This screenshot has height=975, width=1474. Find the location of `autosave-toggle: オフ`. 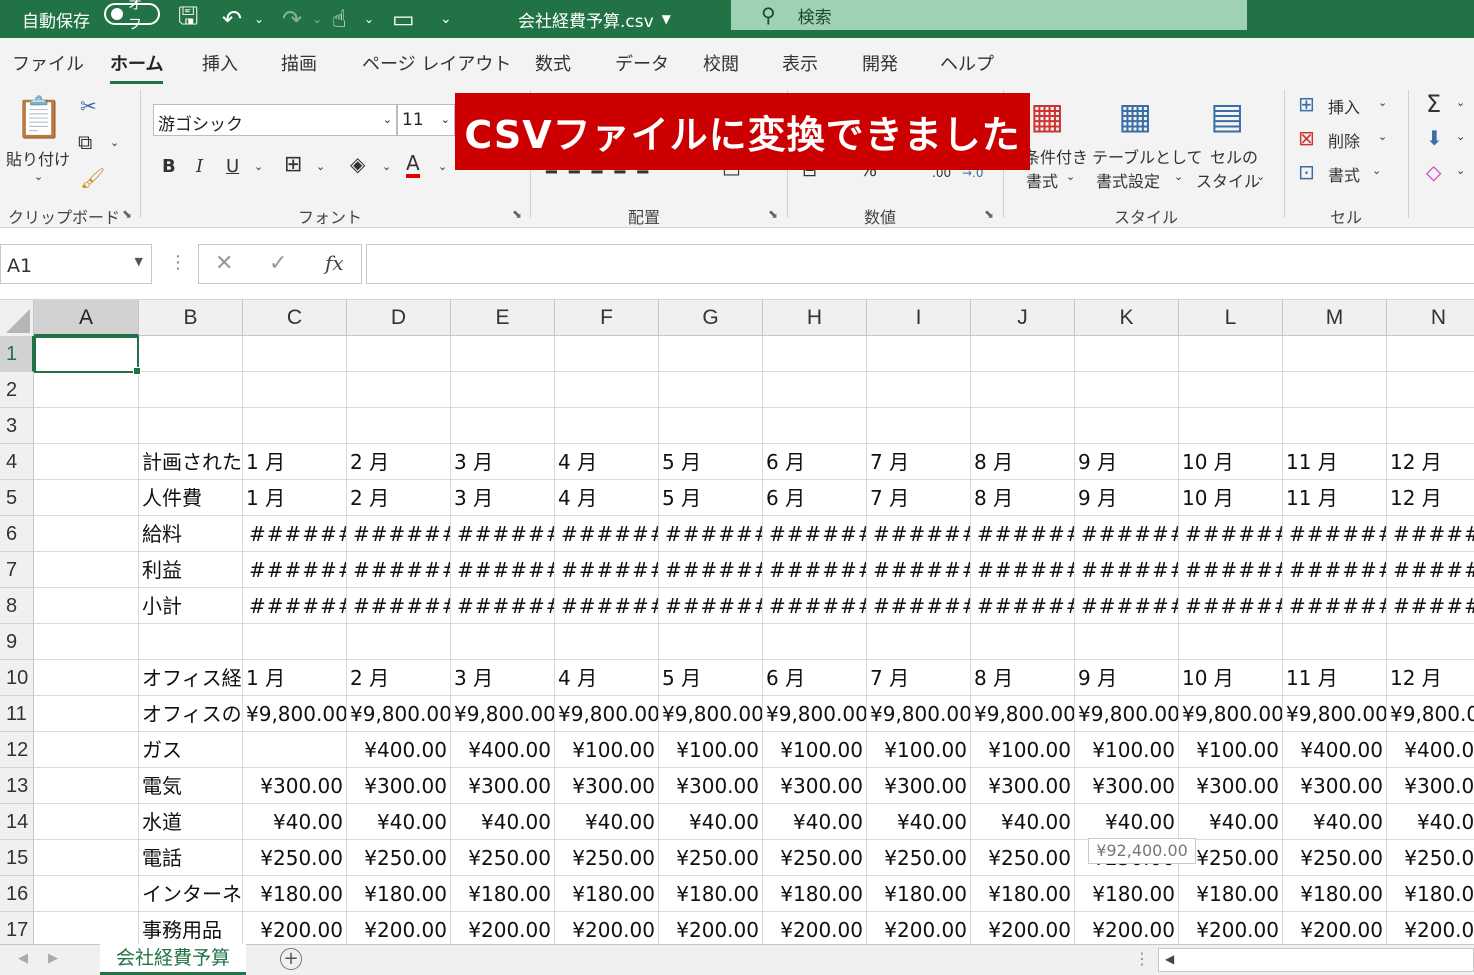

autosave-toggle: オフ is located at coordinates (132, 16).